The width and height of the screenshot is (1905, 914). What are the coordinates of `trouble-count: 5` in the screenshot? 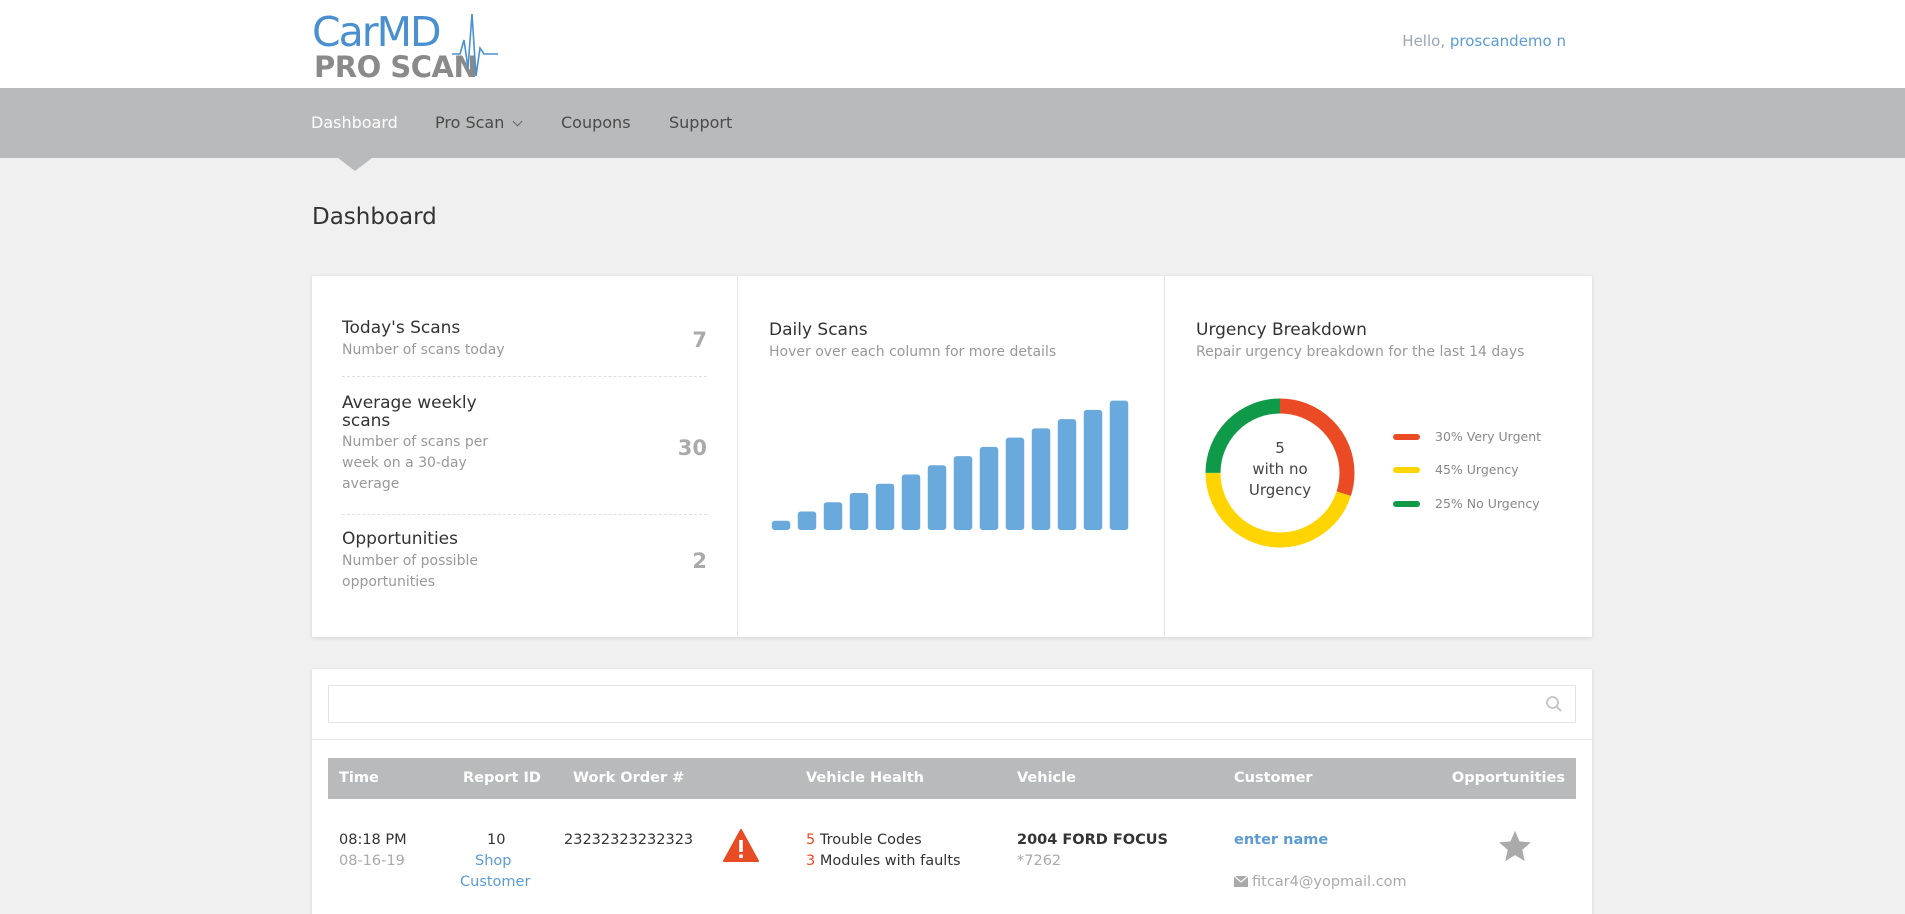 It's located at (811, 840).